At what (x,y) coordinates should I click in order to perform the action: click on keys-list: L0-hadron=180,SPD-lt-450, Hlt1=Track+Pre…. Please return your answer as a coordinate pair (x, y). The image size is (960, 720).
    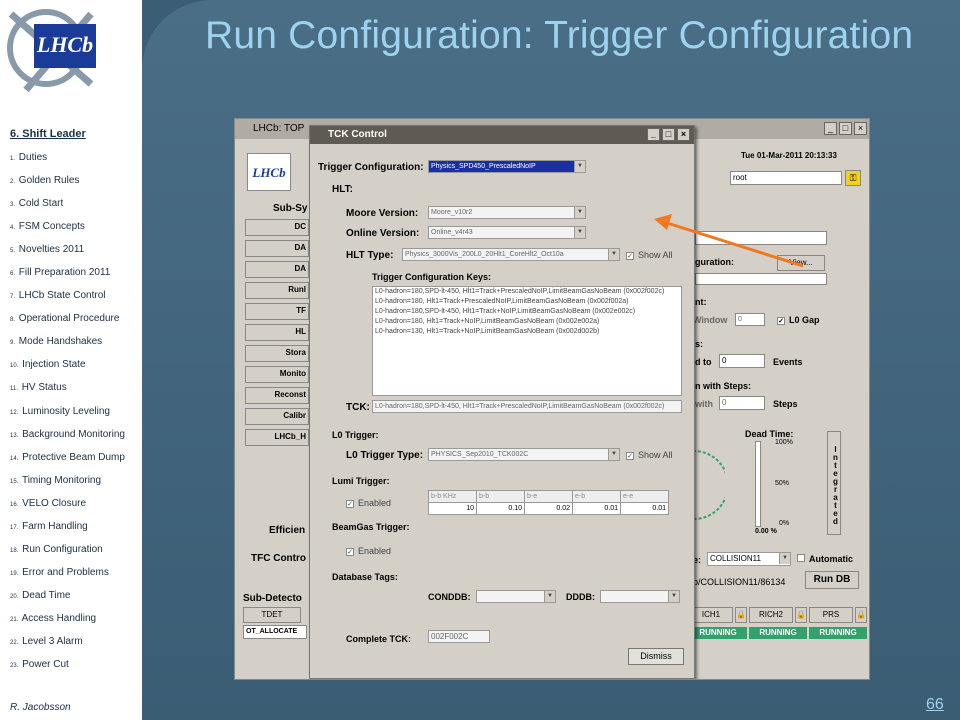
    Looking at the image, I should click on (527, 341).